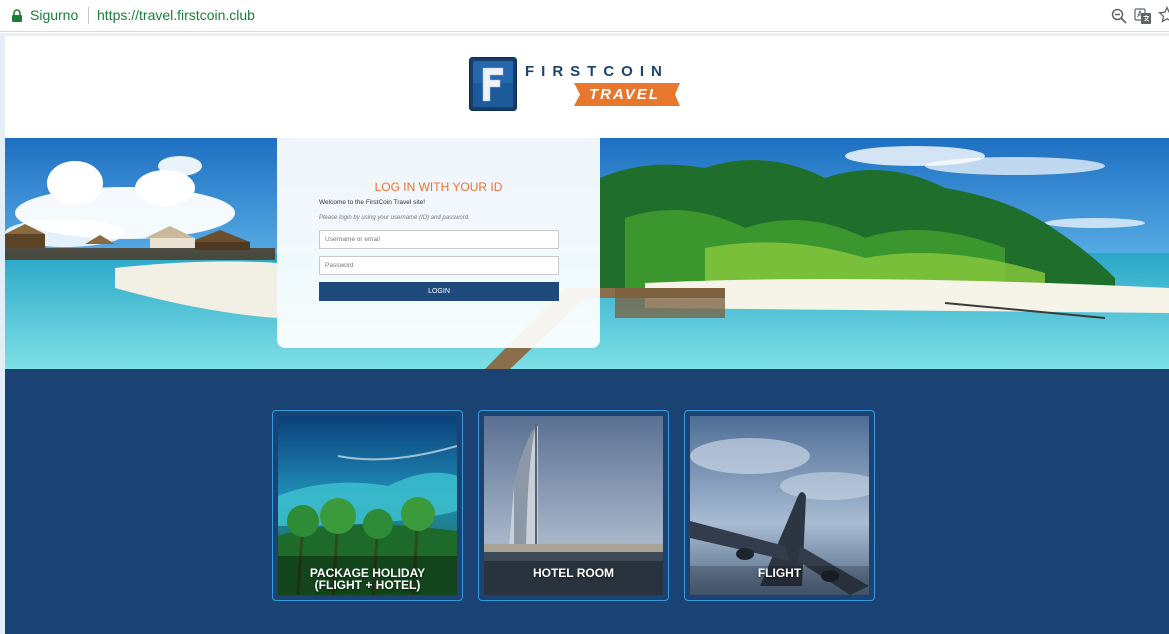 This screenshot has width=1169, height=634. I want to click on tile-label: PACKAGE HOLIDAY (FLIGHT + HOTEL), so click(367, 579).